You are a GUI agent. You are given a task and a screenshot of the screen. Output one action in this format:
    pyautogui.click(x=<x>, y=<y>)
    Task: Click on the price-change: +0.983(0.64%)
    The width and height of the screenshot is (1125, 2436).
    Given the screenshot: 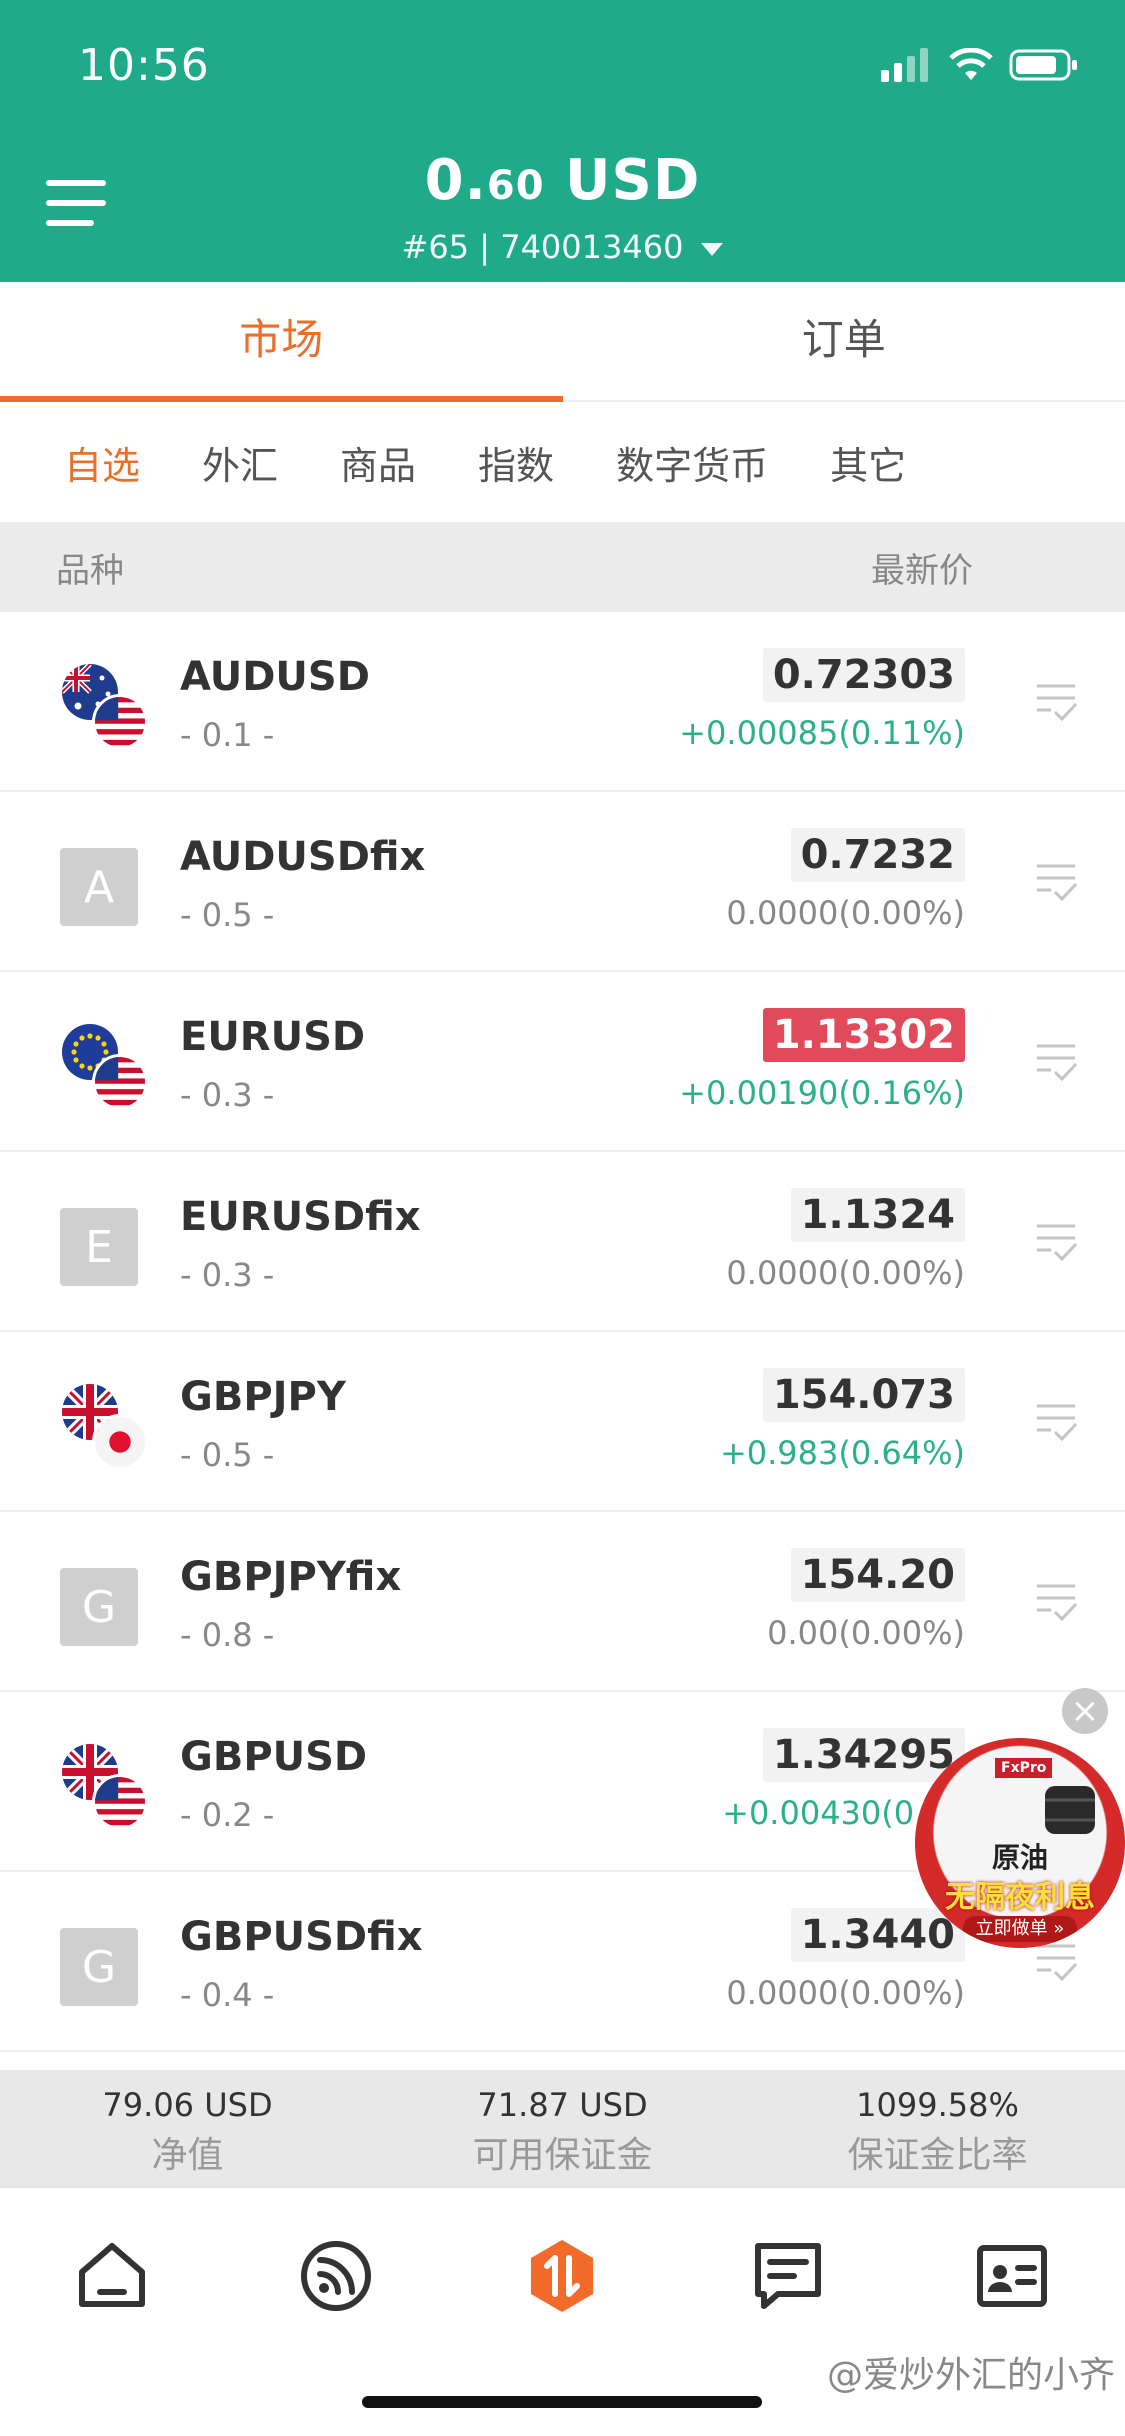 What is the action you would take?
    pyautogui.click(x=842, y=1453)
    